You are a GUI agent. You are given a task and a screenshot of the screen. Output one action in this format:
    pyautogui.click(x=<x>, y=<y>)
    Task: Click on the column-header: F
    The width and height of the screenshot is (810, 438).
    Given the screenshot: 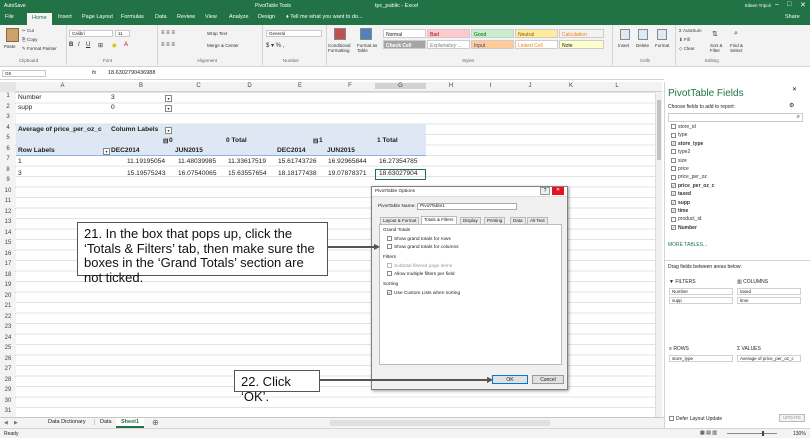 What is the action you would take?
    pyautogui.click(x=350, y=86)
    